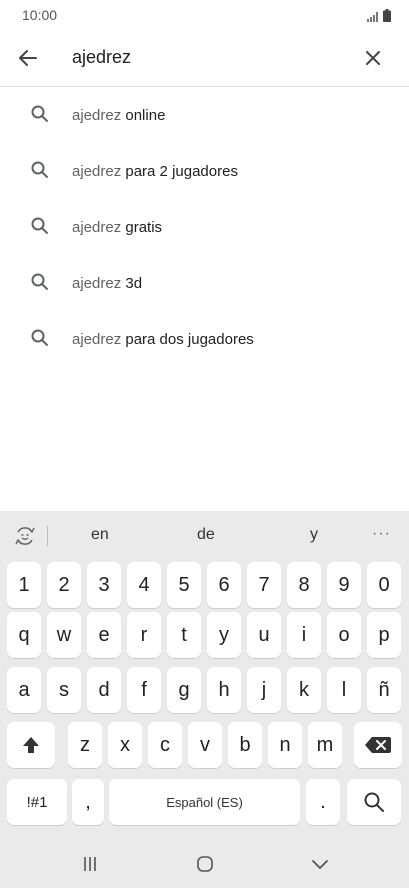  What do you see at coordinates (204, 585) in the screenshot?
I see `keyboard-row-numbers: 1 2 3 4 5 6 7 8 9 0` at bounding box center [204, 585].